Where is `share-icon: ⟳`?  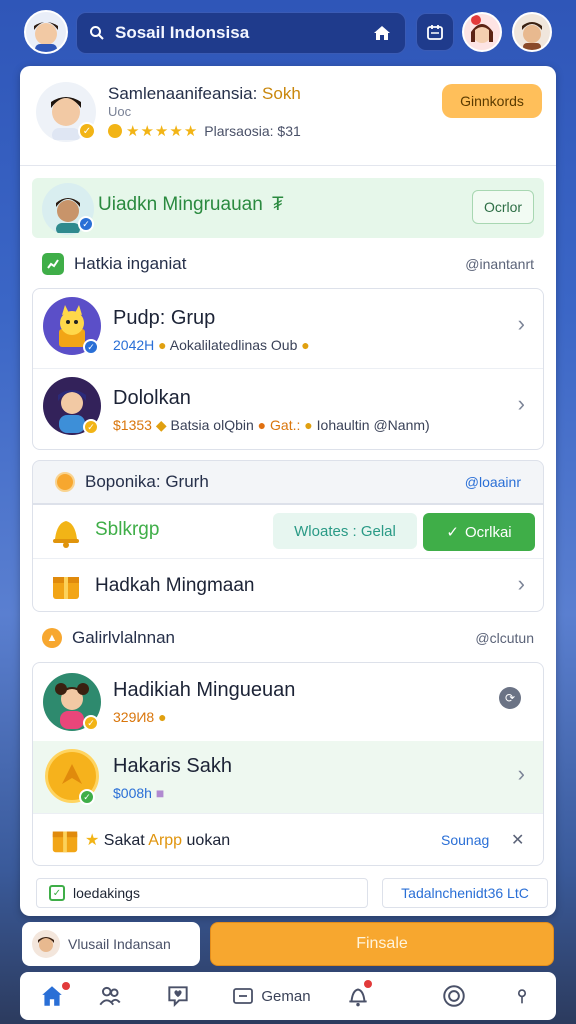 share-icon: ⟳ is located at coordinates (510, 698).